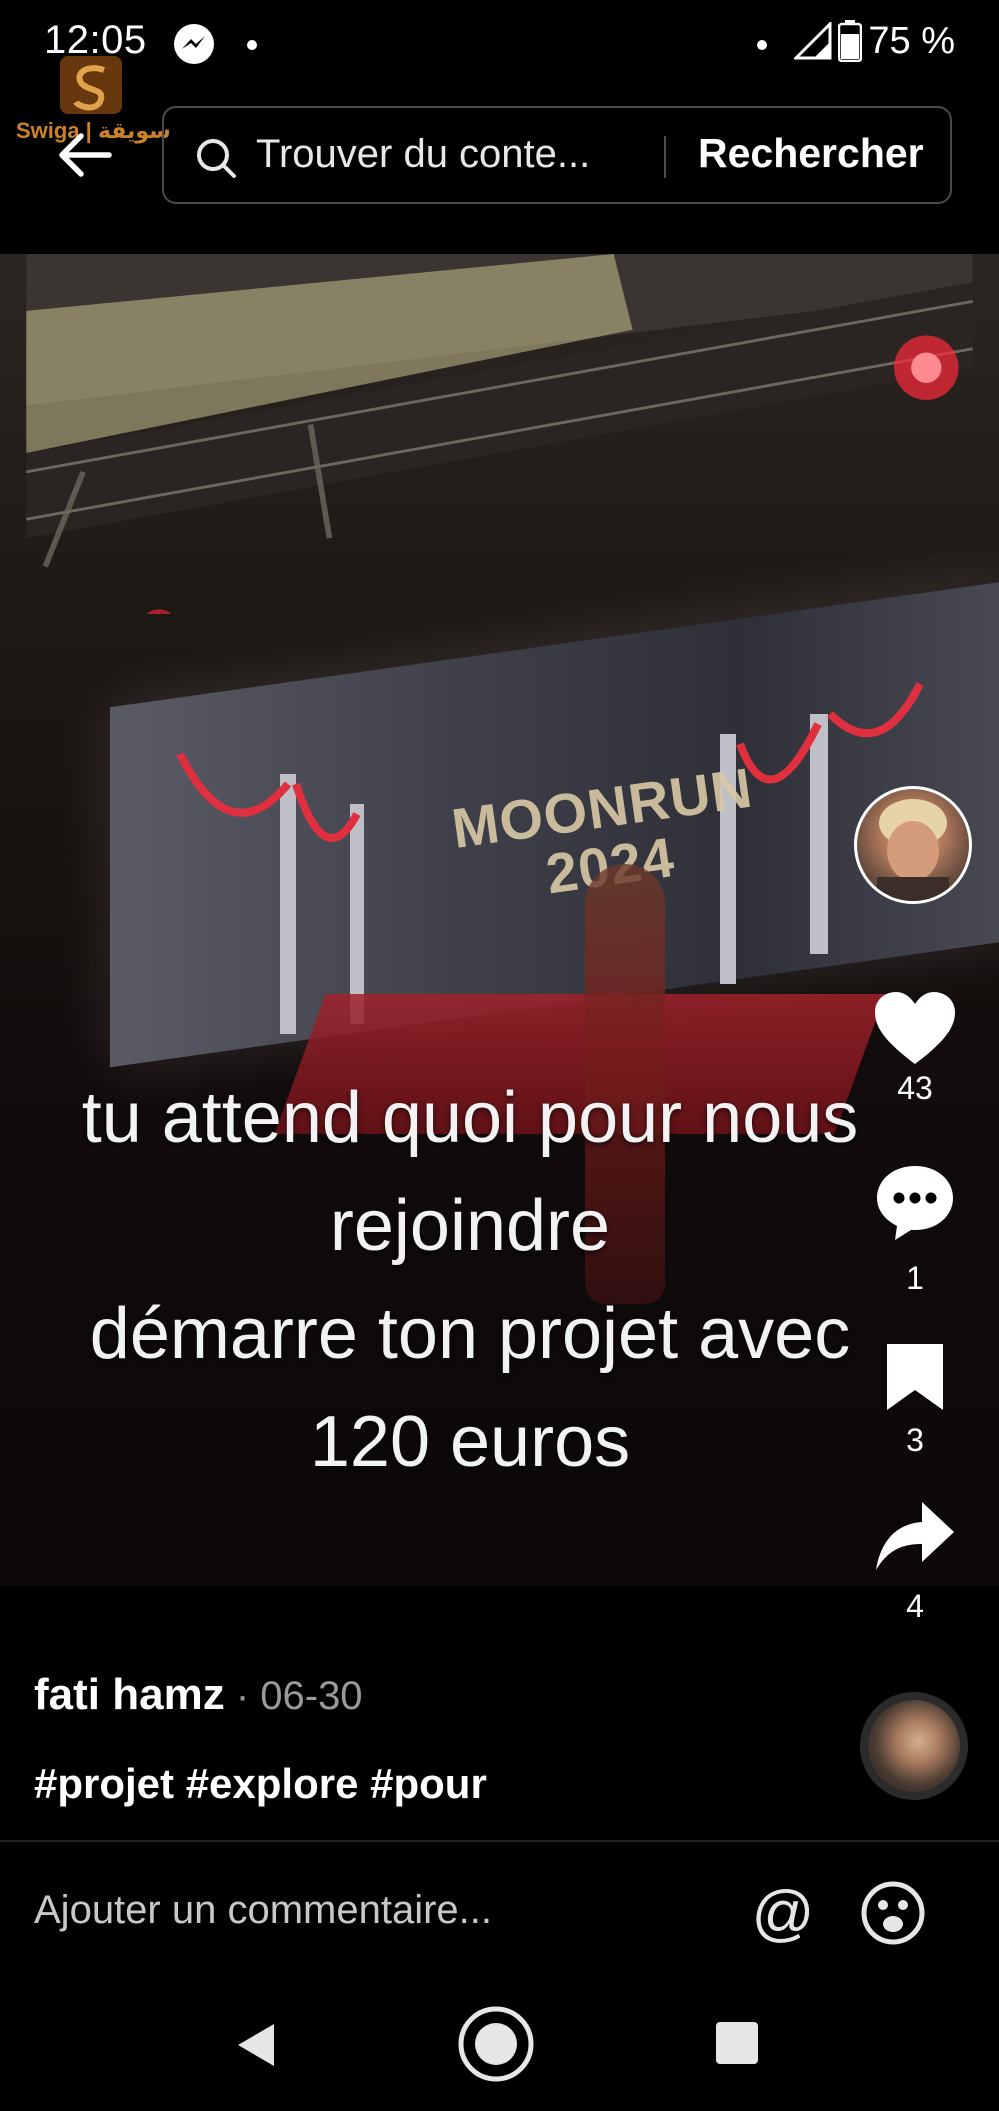  What do you see at coordinates (812, 42) in the screenshot?
I see `signal-icon` at bounding box center [812, 42].